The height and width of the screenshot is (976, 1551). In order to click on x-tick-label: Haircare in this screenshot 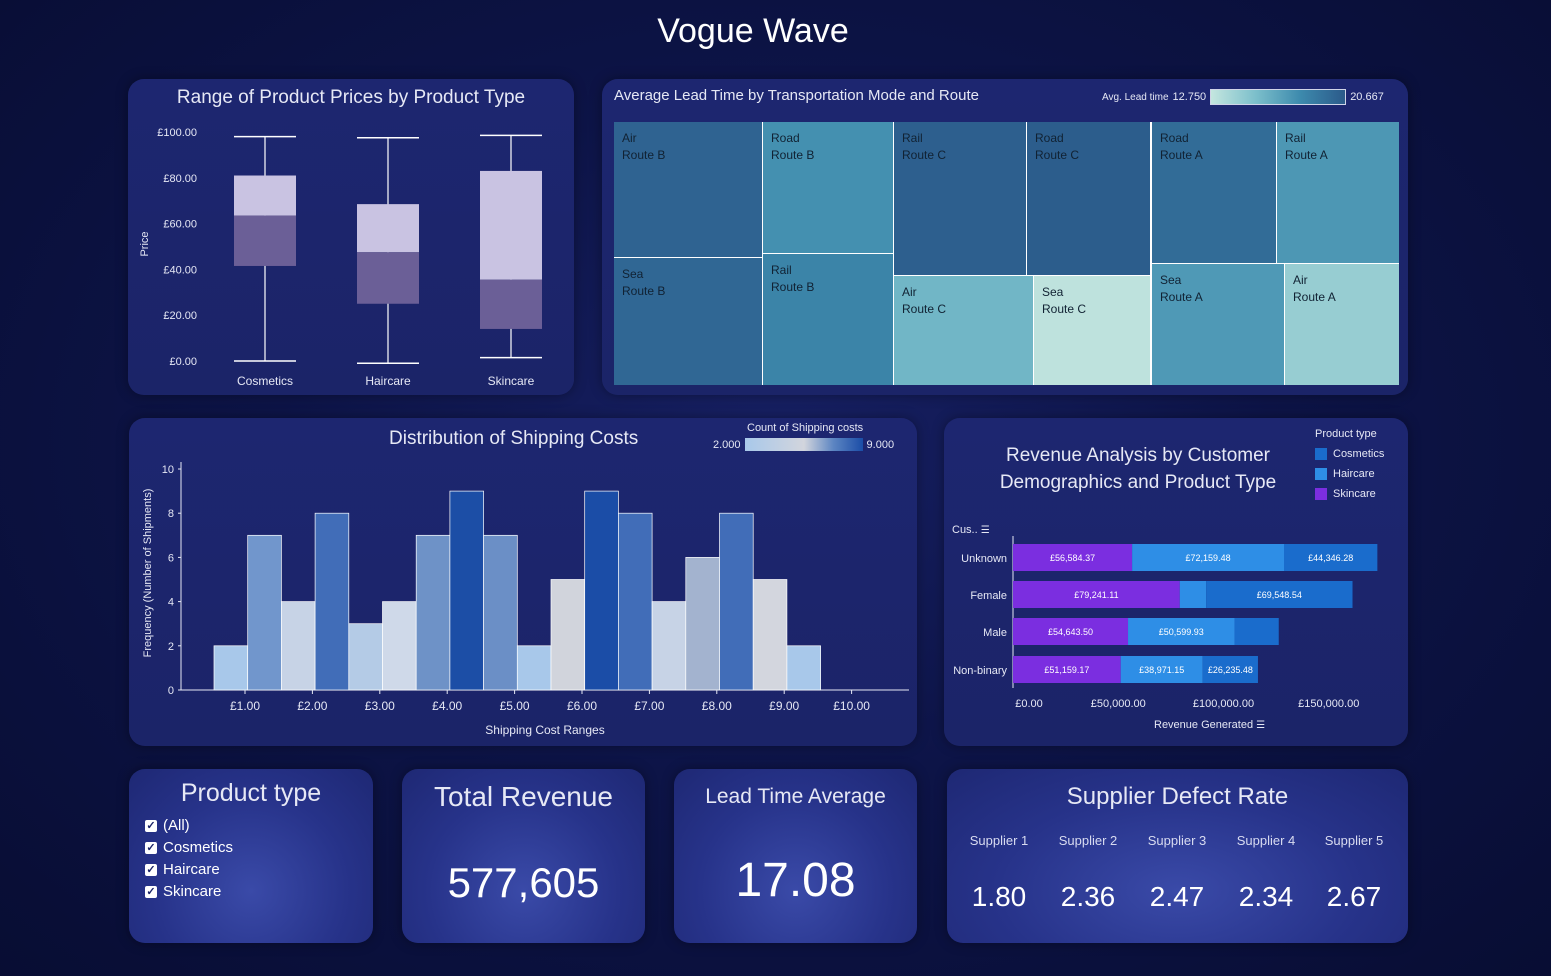, I will do `click(388, 381)`.